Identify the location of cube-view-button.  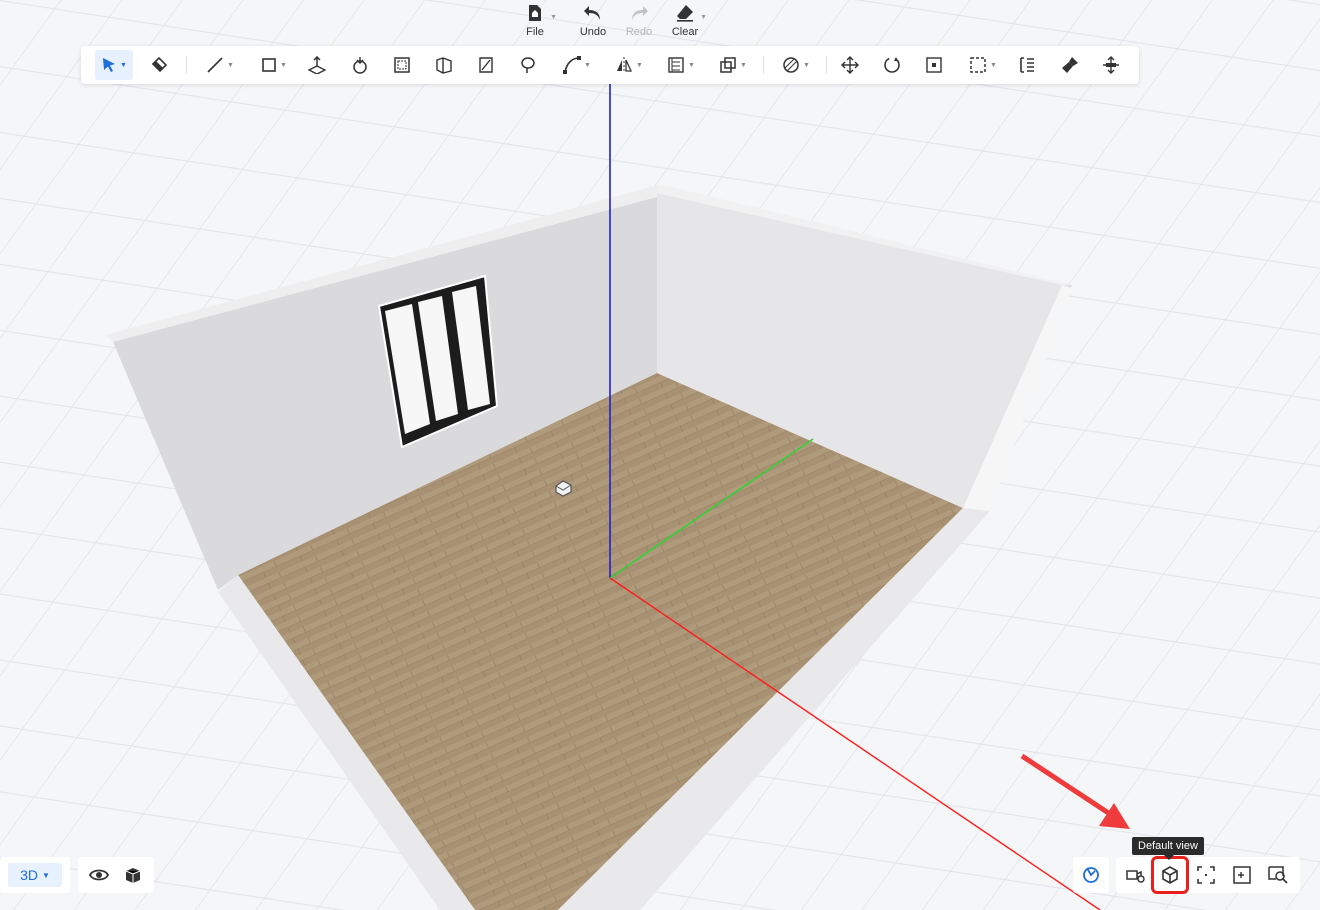
(133, 875).